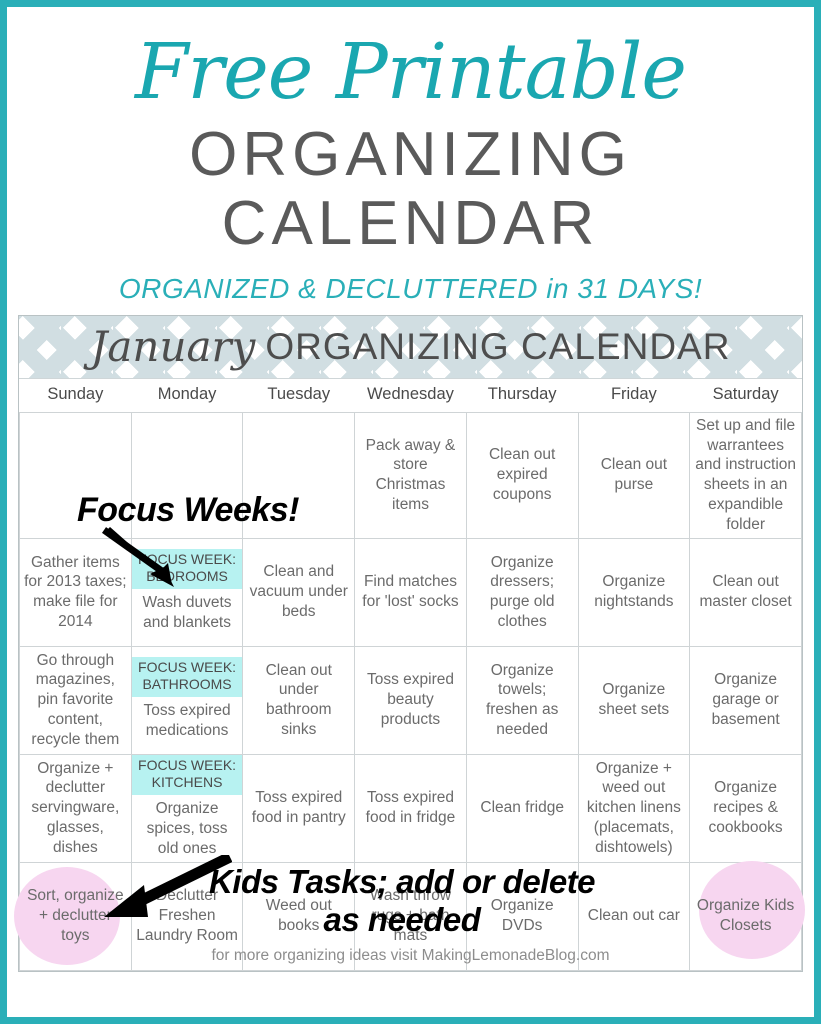 The width and height of the screenshot is (821, 1024). Describe the element at coordinates (634, 395) in the screenshot. I see `weekday-header-friday: Friday` at that location.